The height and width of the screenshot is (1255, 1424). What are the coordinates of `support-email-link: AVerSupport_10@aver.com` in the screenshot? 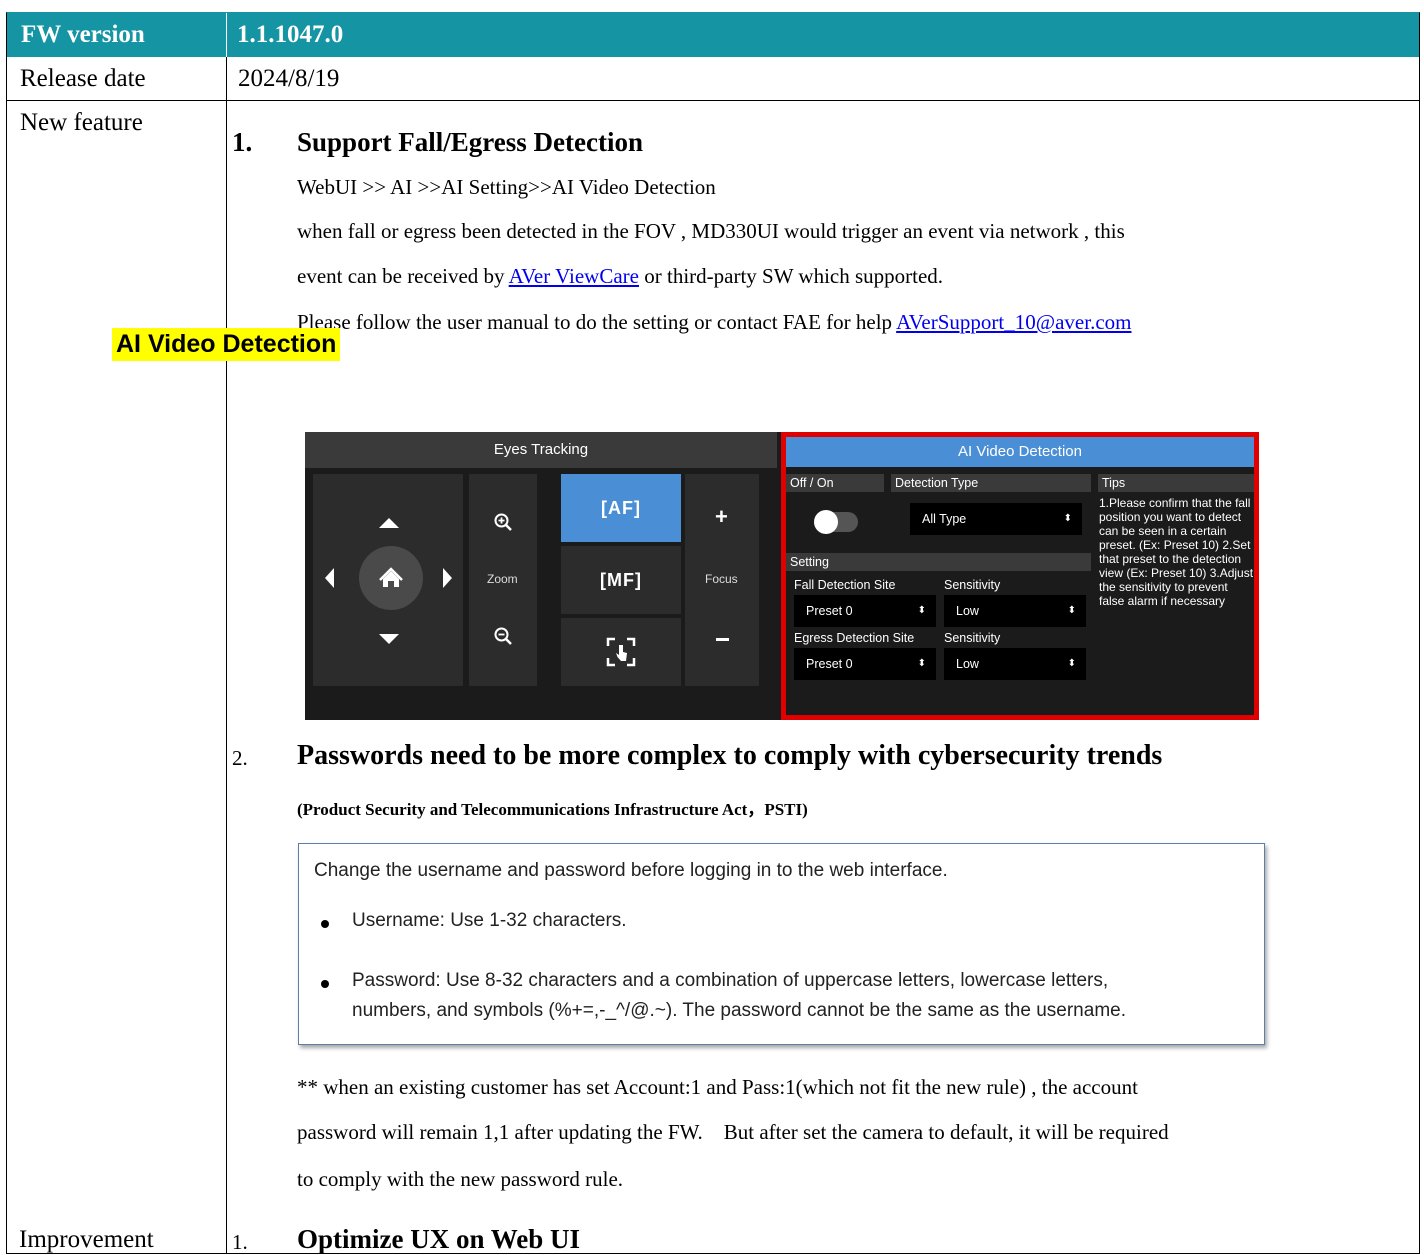 It's located at (1013, 322).